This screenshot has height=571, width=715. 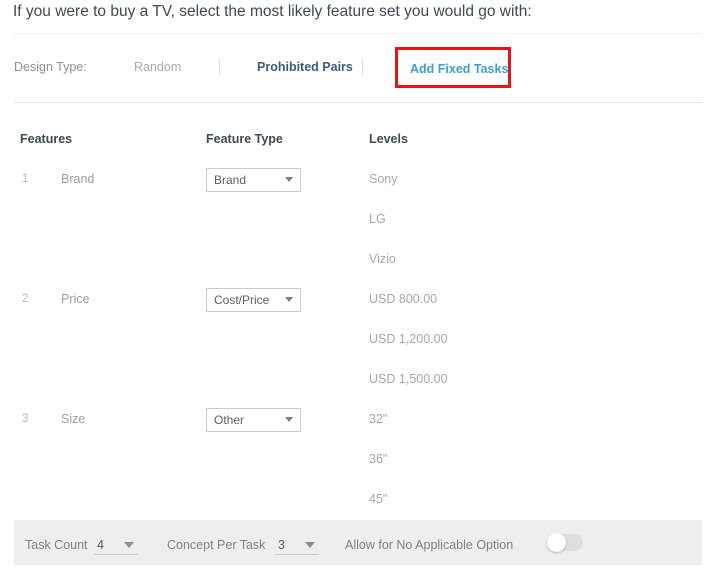 What do you see at coordinates (129, 545) in the screenshot?
I see `task-count-chevron-down-icon` at bounding box center [129, 545].